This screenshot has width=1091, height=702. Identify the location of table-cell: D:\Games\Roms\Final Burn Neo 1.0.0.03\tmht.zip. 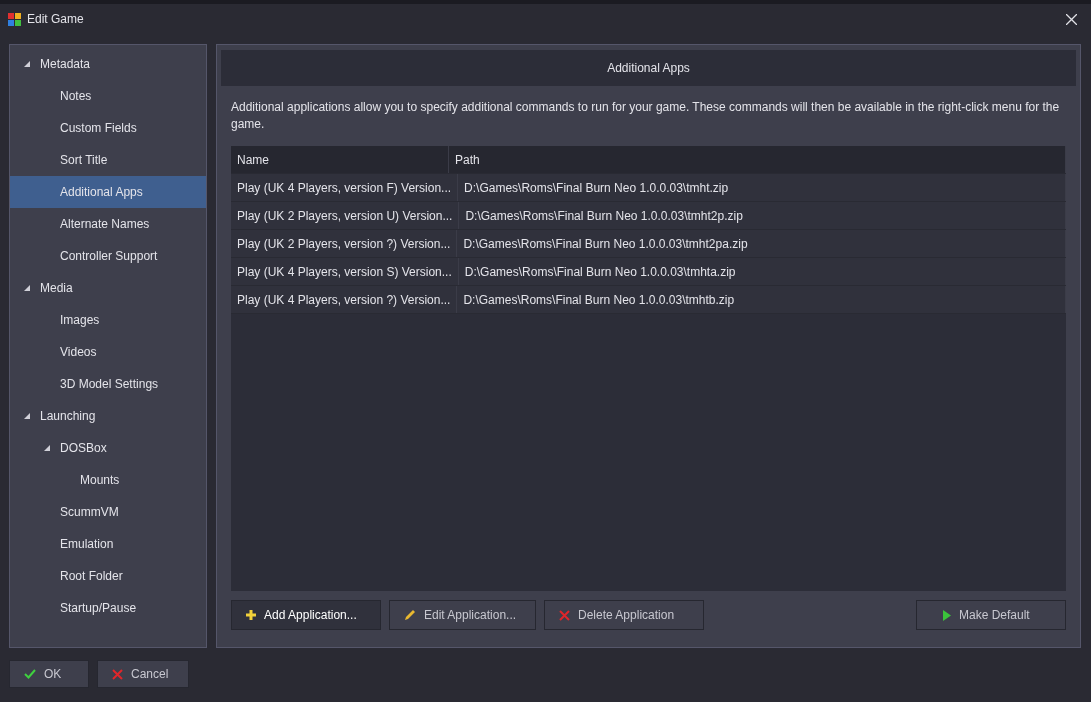
(762, 187).